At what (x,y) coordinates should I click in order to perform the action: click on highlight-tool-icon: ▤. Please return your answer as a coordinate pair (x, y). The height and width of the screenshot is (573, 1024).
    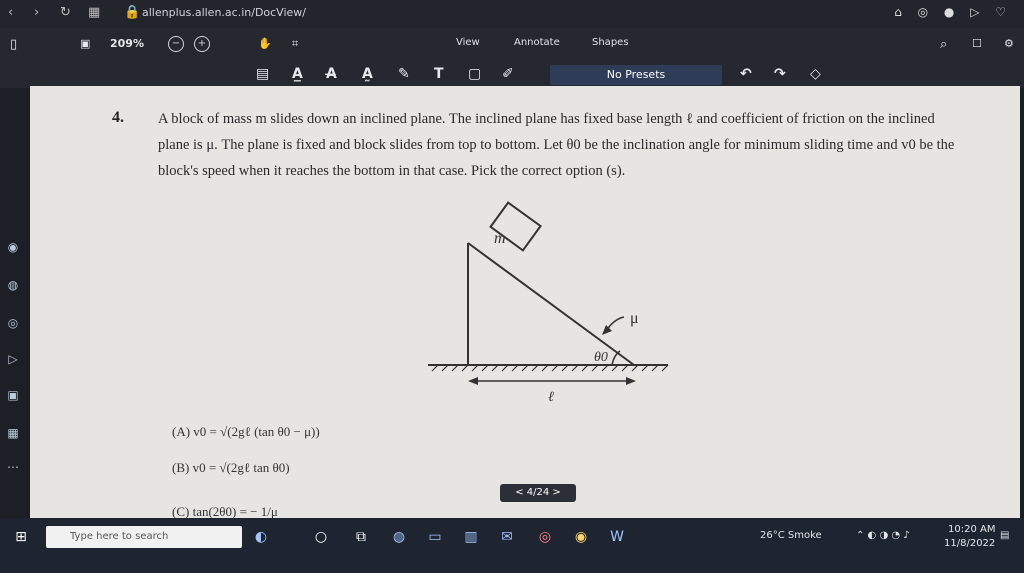
    Looking at the image, I should click on (262, 74).